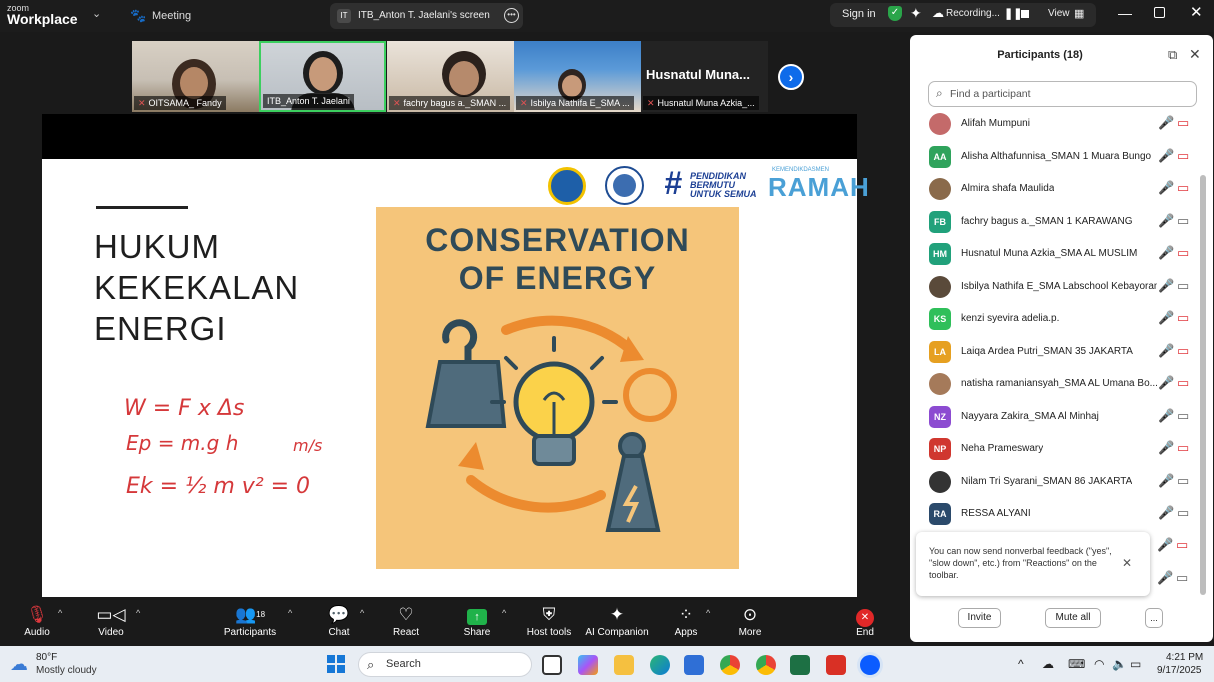 This screenshot has height=682, width=1214. Describe the element at coordinates (1073, 618) in the screenshot. I see `mute-all-button: Mute all` at that location.